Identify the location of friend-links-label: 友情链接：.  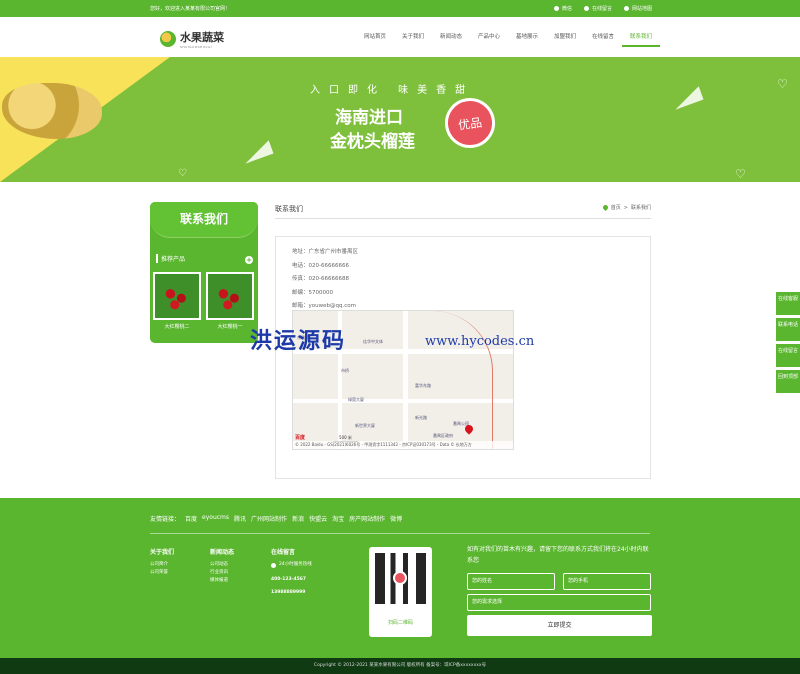
(165, 519).